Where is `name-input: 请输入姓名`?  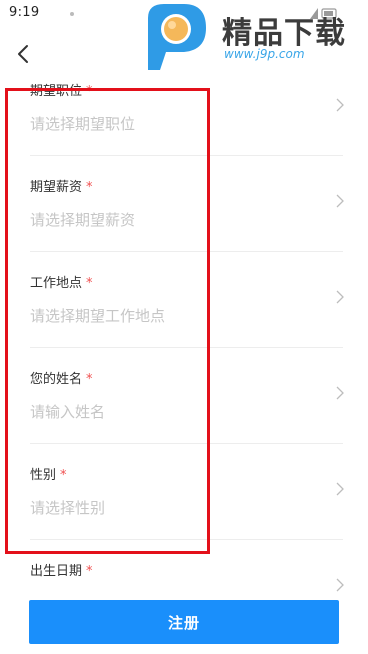 name-input: 请输入姓名 is located at coordinates (67, 411).